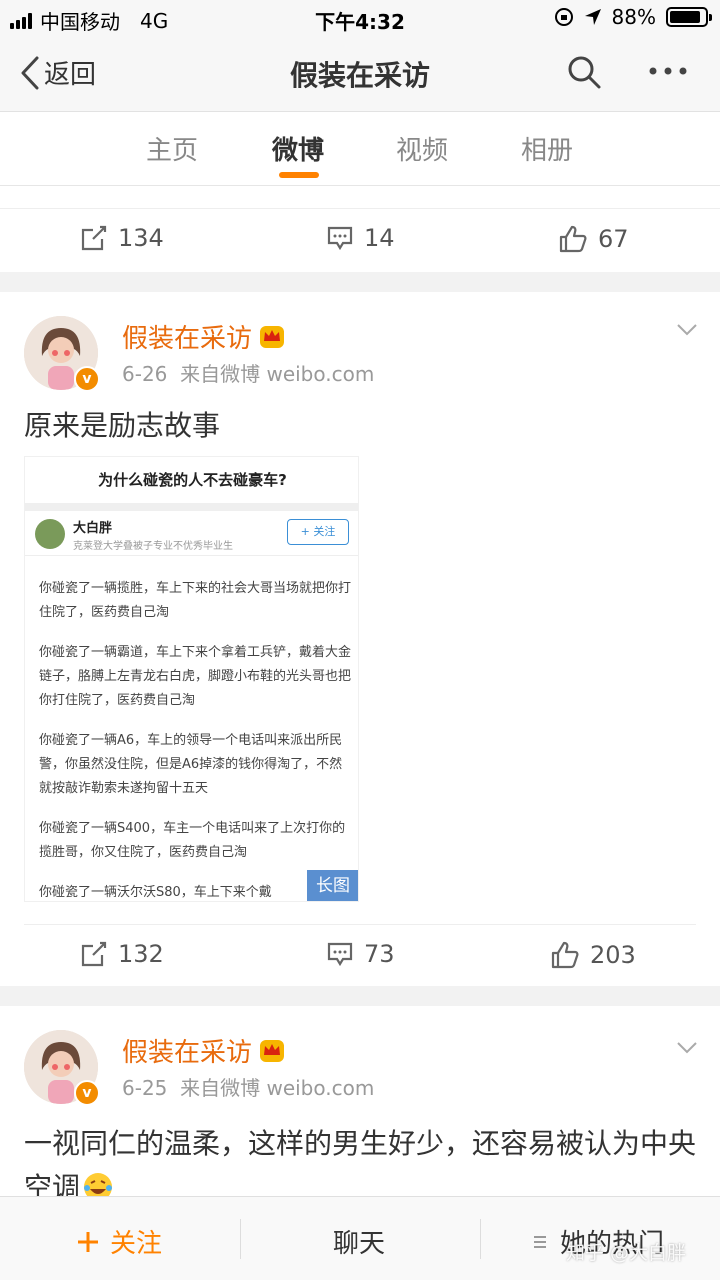 The width and height of the screenshot is (720, 1280). I want to click on comment-count: 14, so click(379, 238).